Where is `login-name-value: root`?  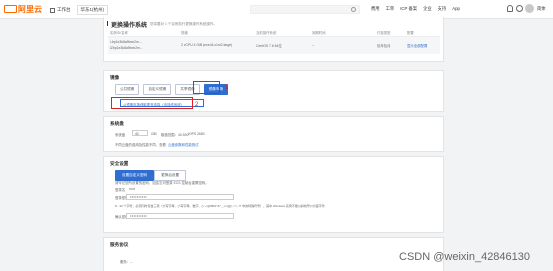 login-name-value: root is located at coordinates (132, 189).